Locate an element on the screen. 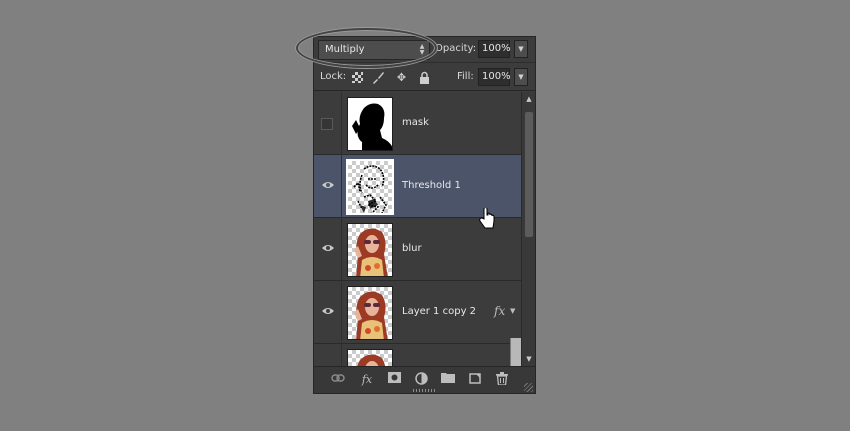  lock-all-icon is located at coordinates (424, 77).